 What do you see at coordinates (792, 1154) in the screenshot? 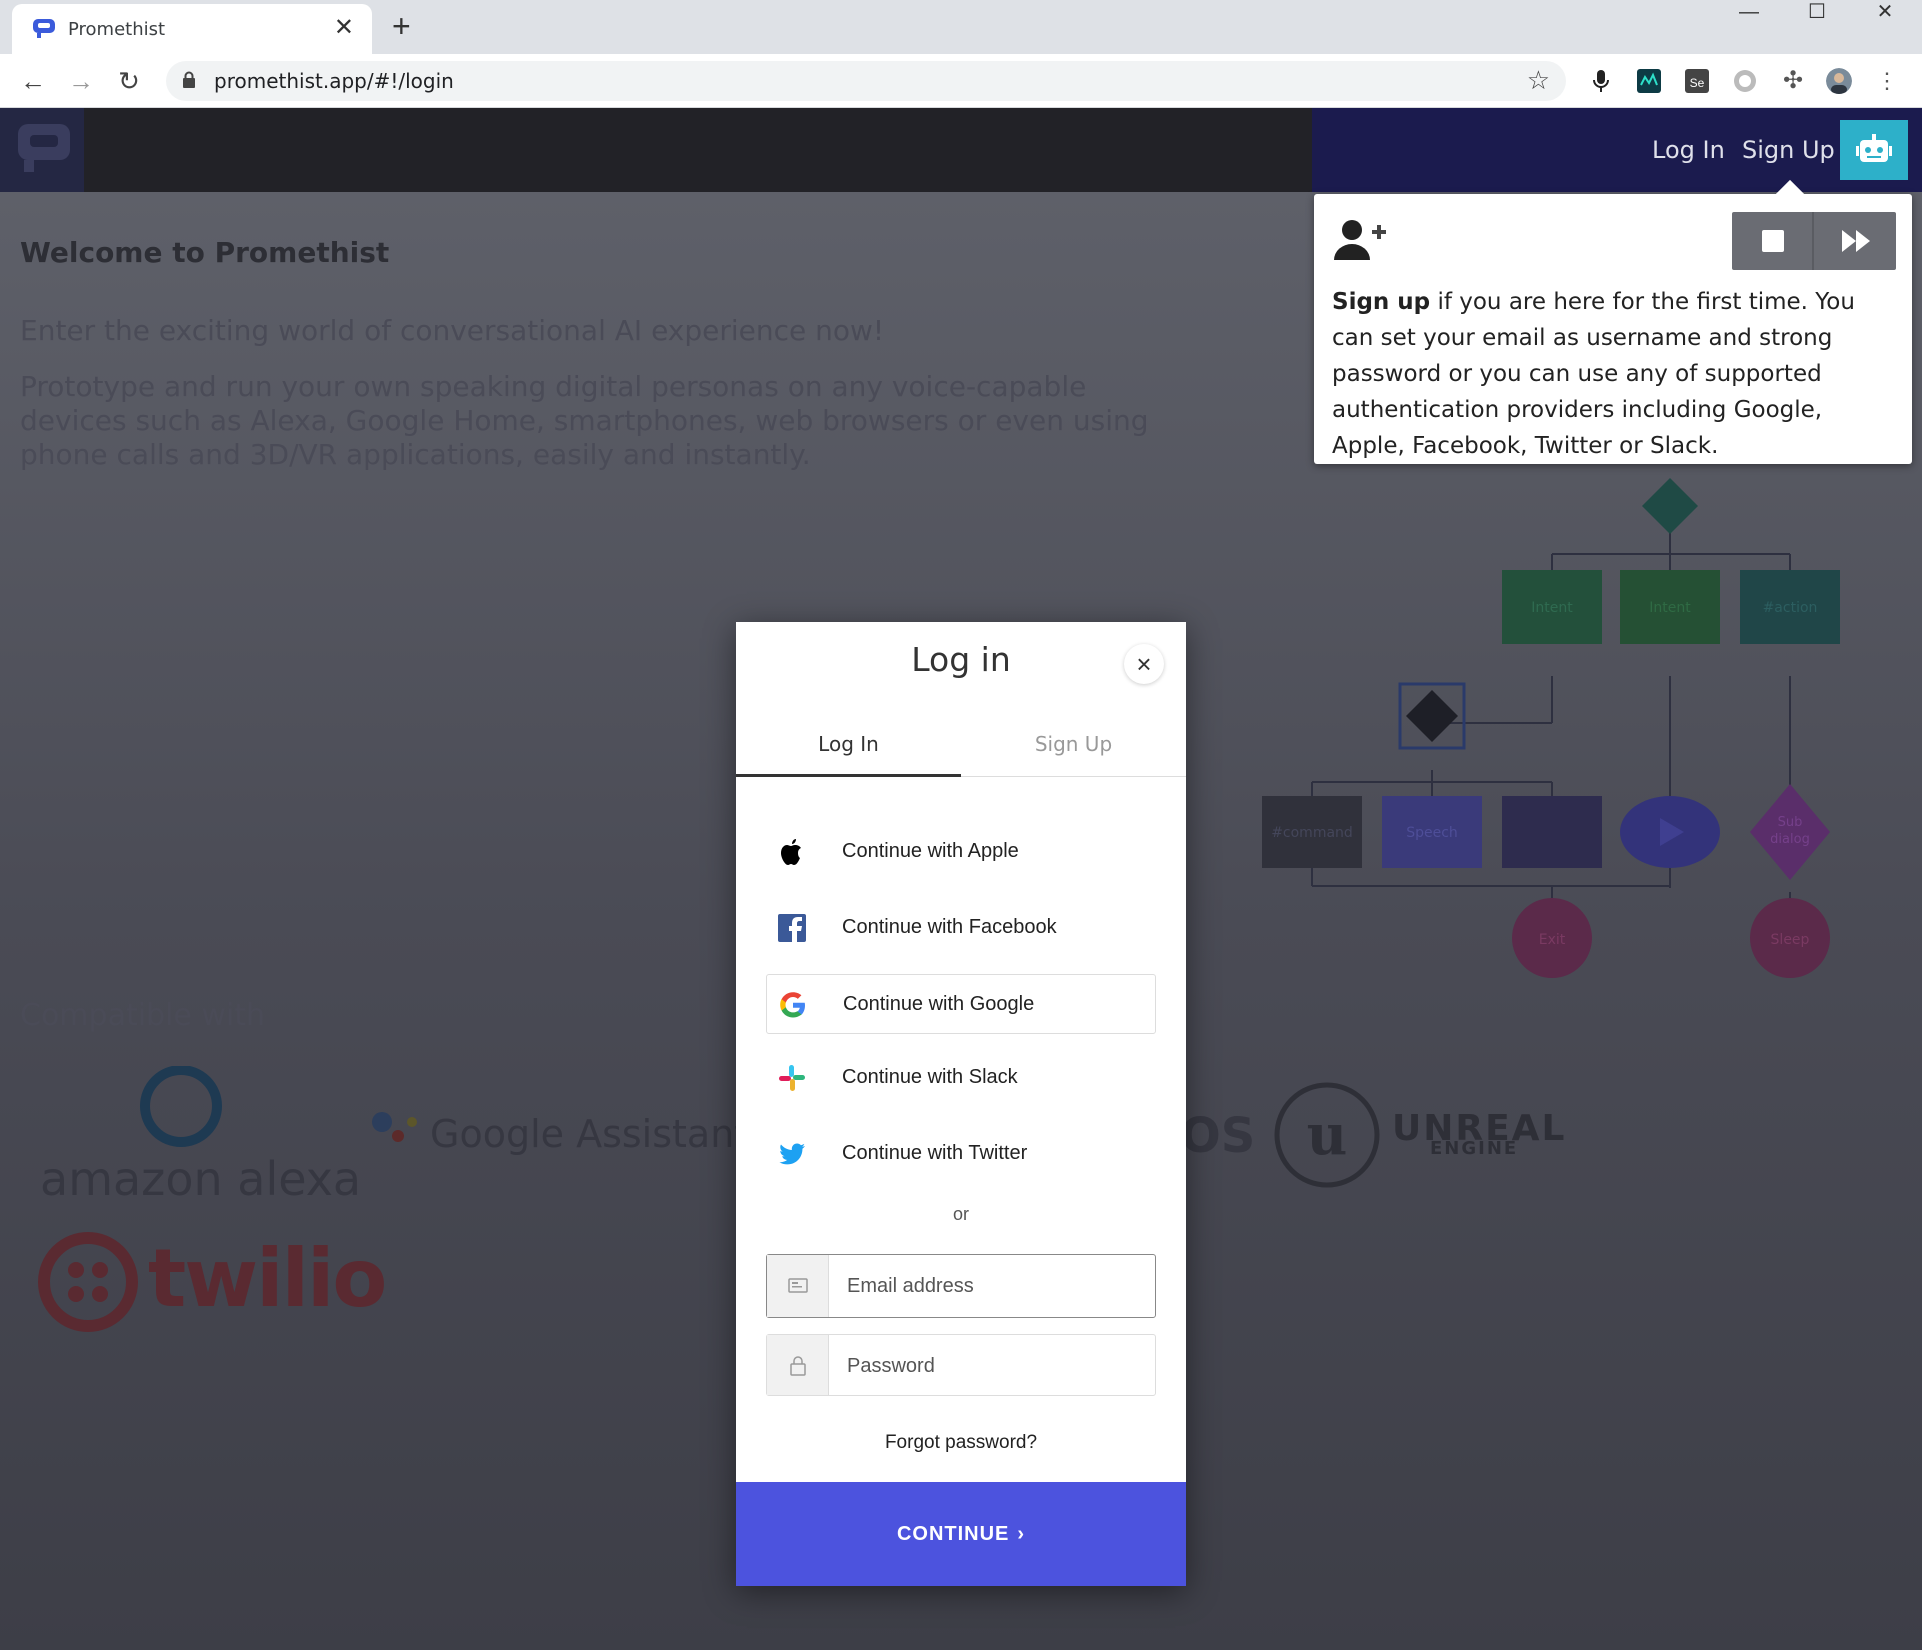
I see `twitter-icon` at bounding box center [792, 1154].